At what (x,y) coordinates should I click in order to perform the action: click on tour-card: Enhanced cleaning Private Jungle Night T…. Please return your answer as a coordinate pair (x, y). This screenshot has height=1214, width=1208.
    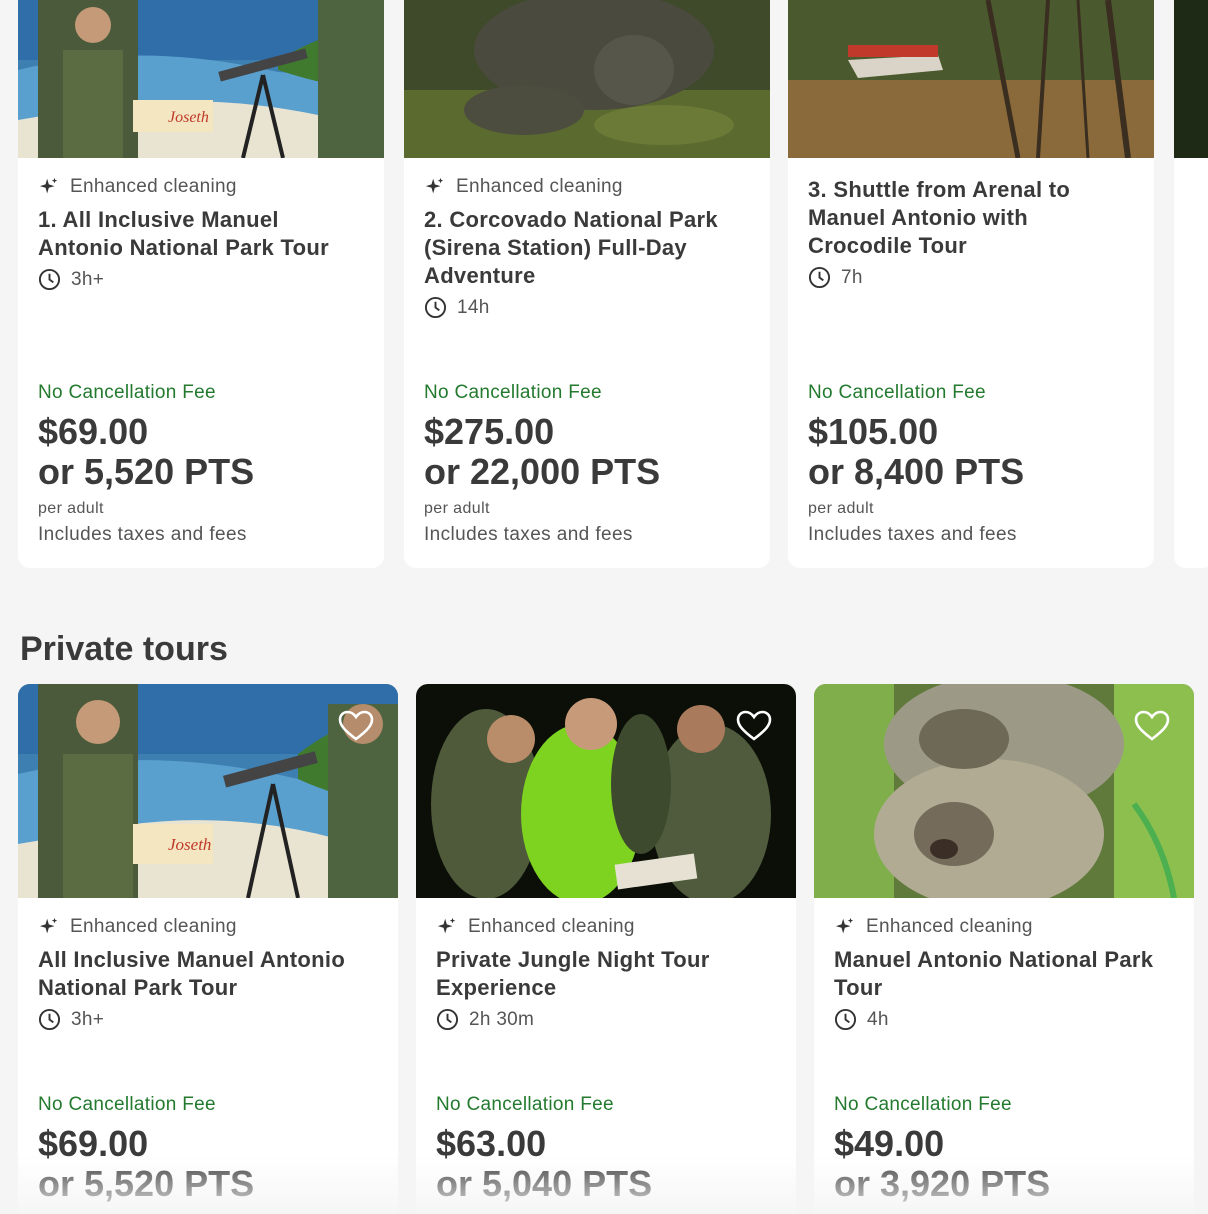
    Looking at the image, I should click on (606, 949).